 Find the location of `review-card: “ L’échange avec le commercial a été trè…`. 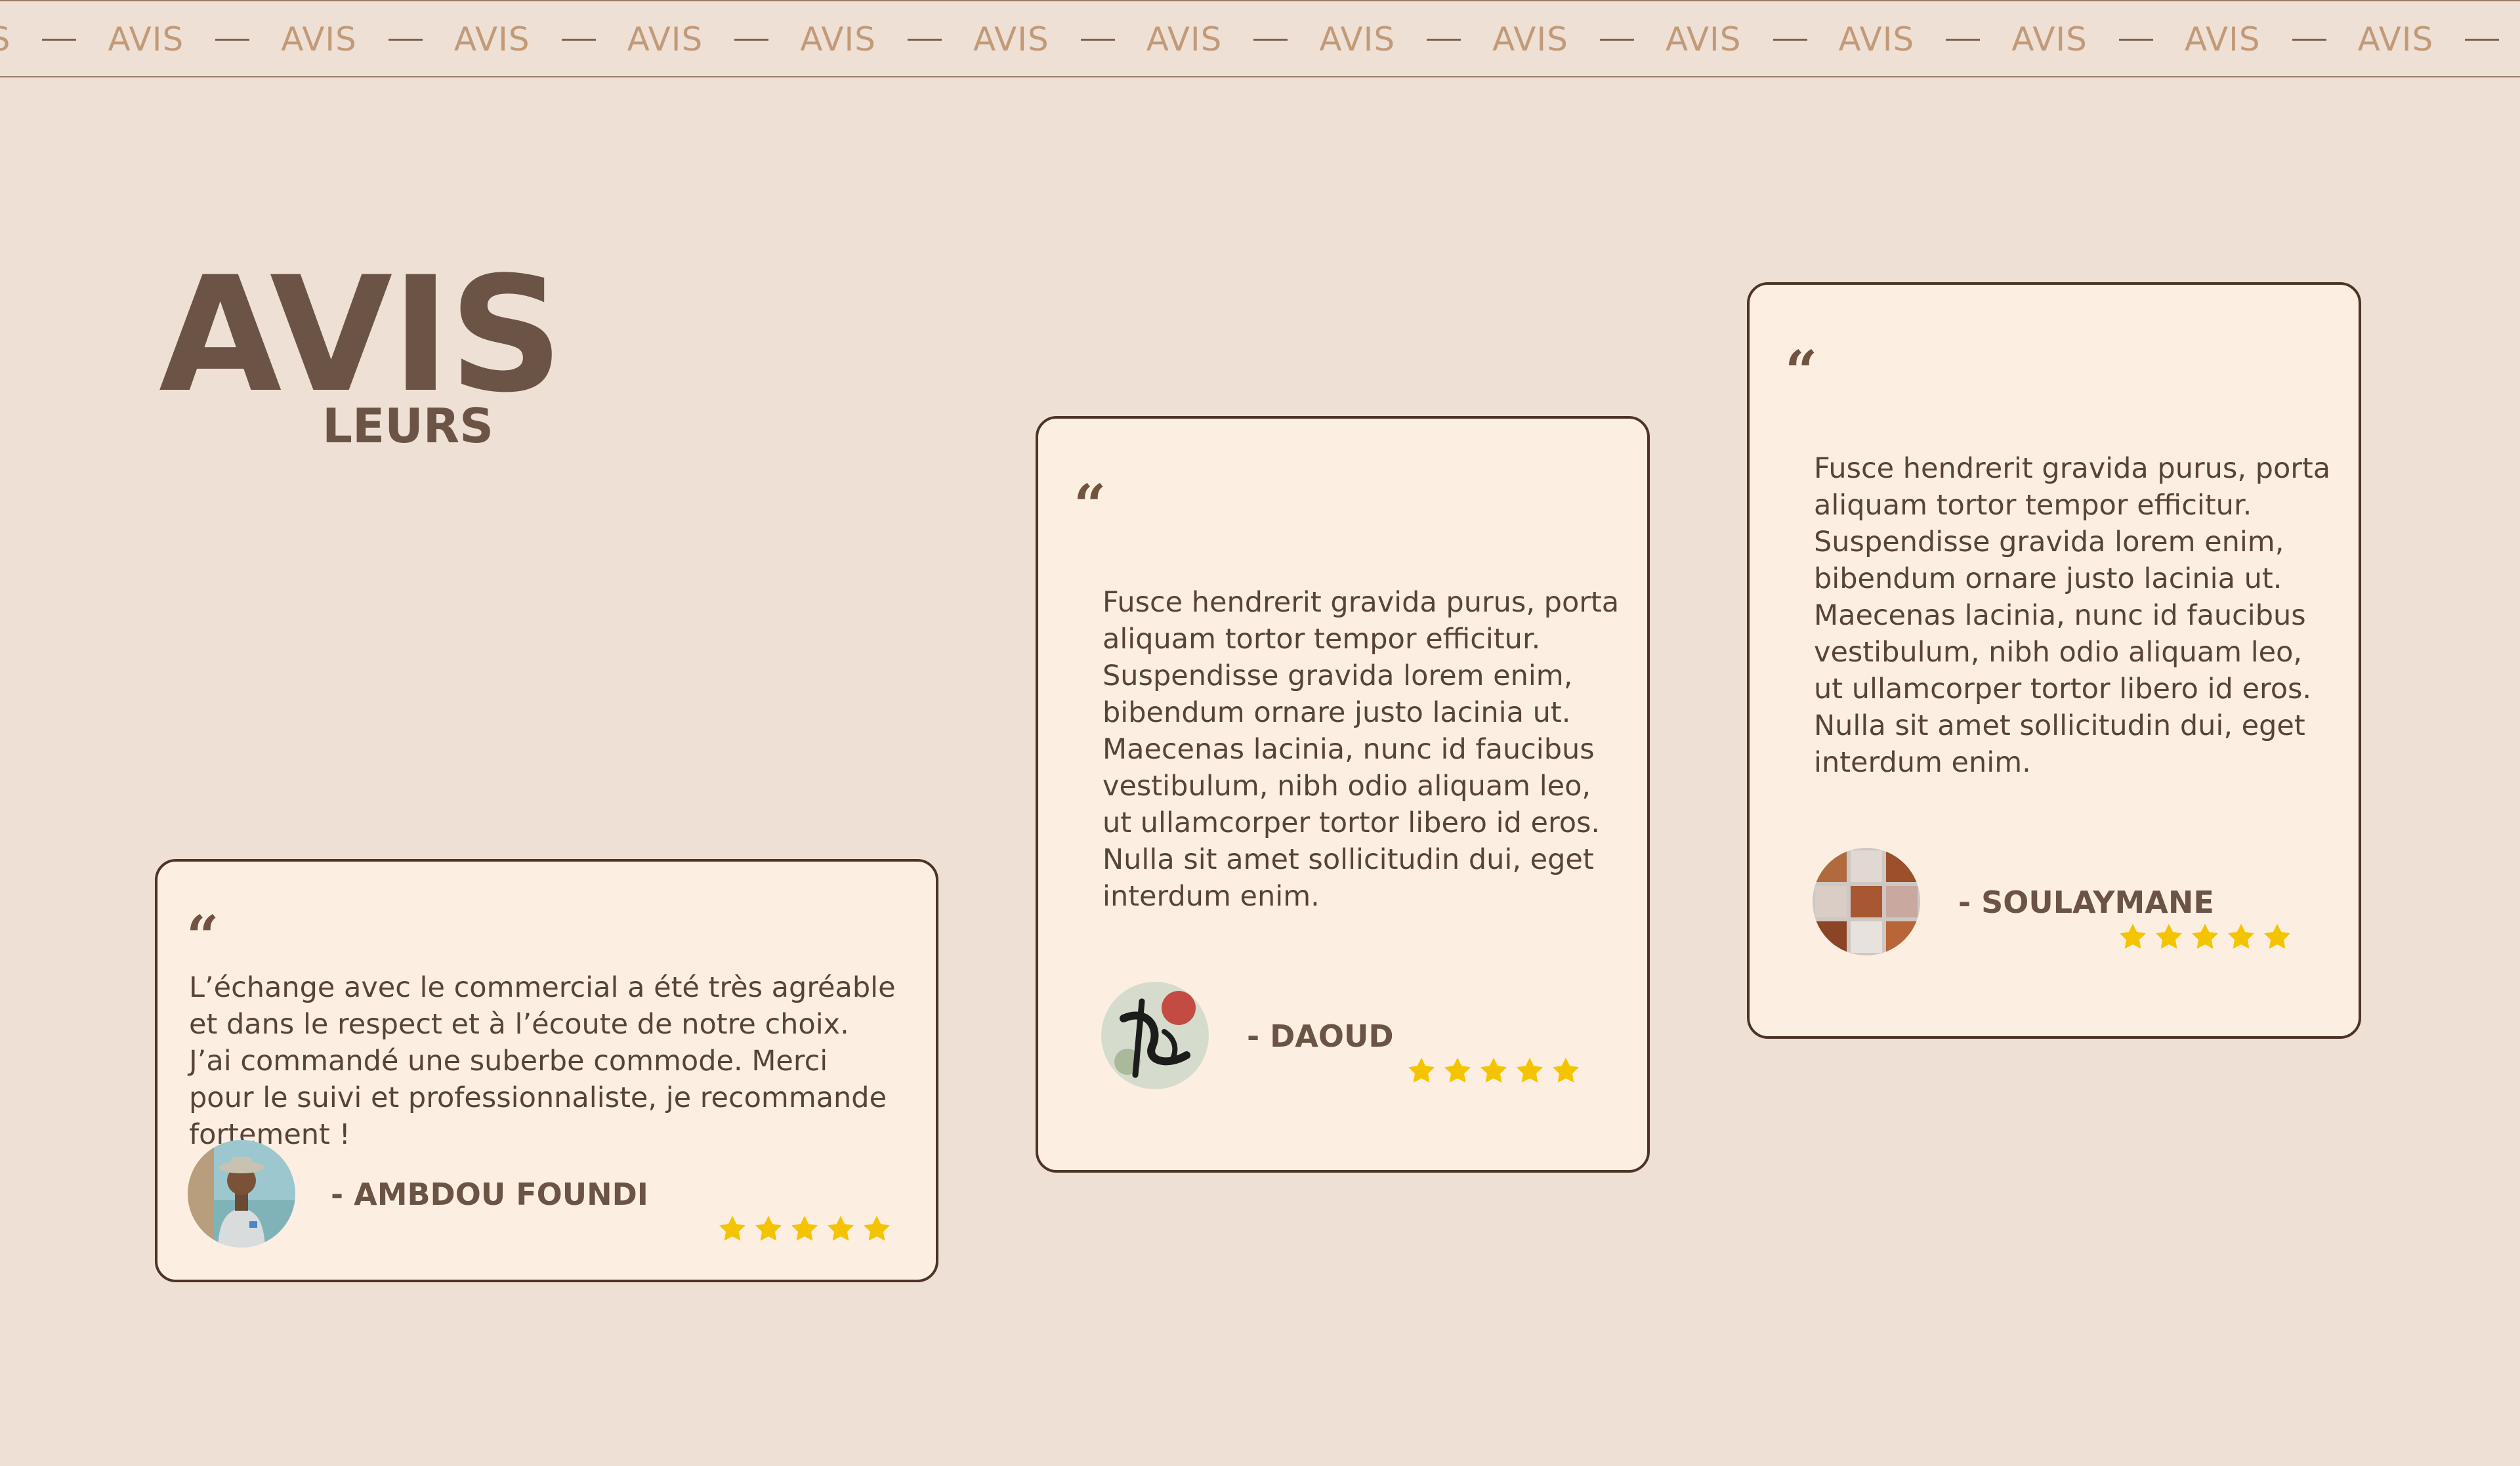

review-card: “ L’échange avec le commercial a été trè… is located at coordinates (546, 1070).